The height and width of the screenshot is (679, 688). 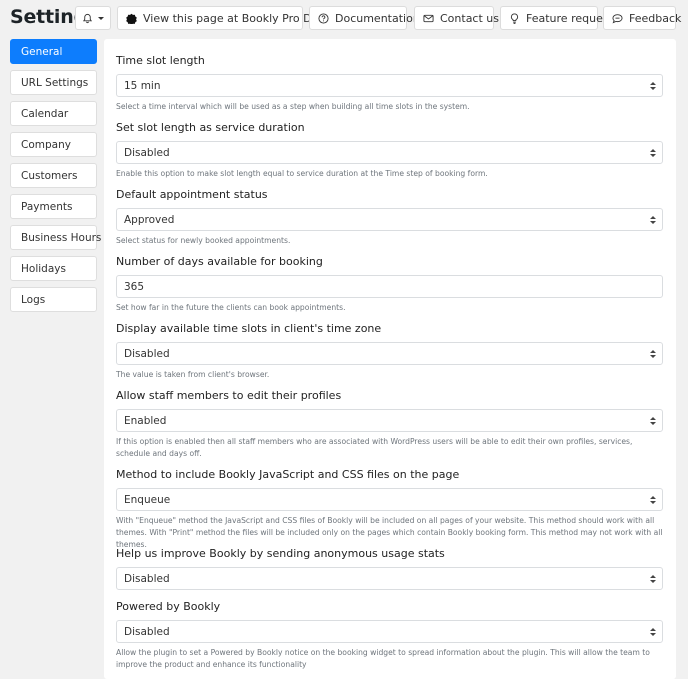 What do you see at coordinates (239, 18) in the screenshot?
I see `view-demo-label: View this page at Bookly Pro Demo` at bounding box center [239, 18].